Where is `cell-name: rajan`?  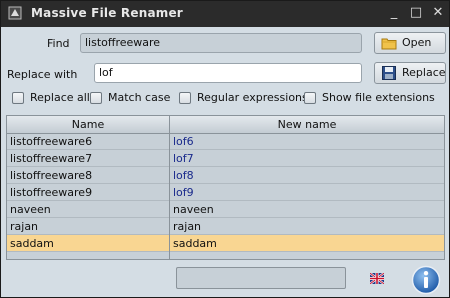
cell-name: rajan is located at coordinates (24, 226).